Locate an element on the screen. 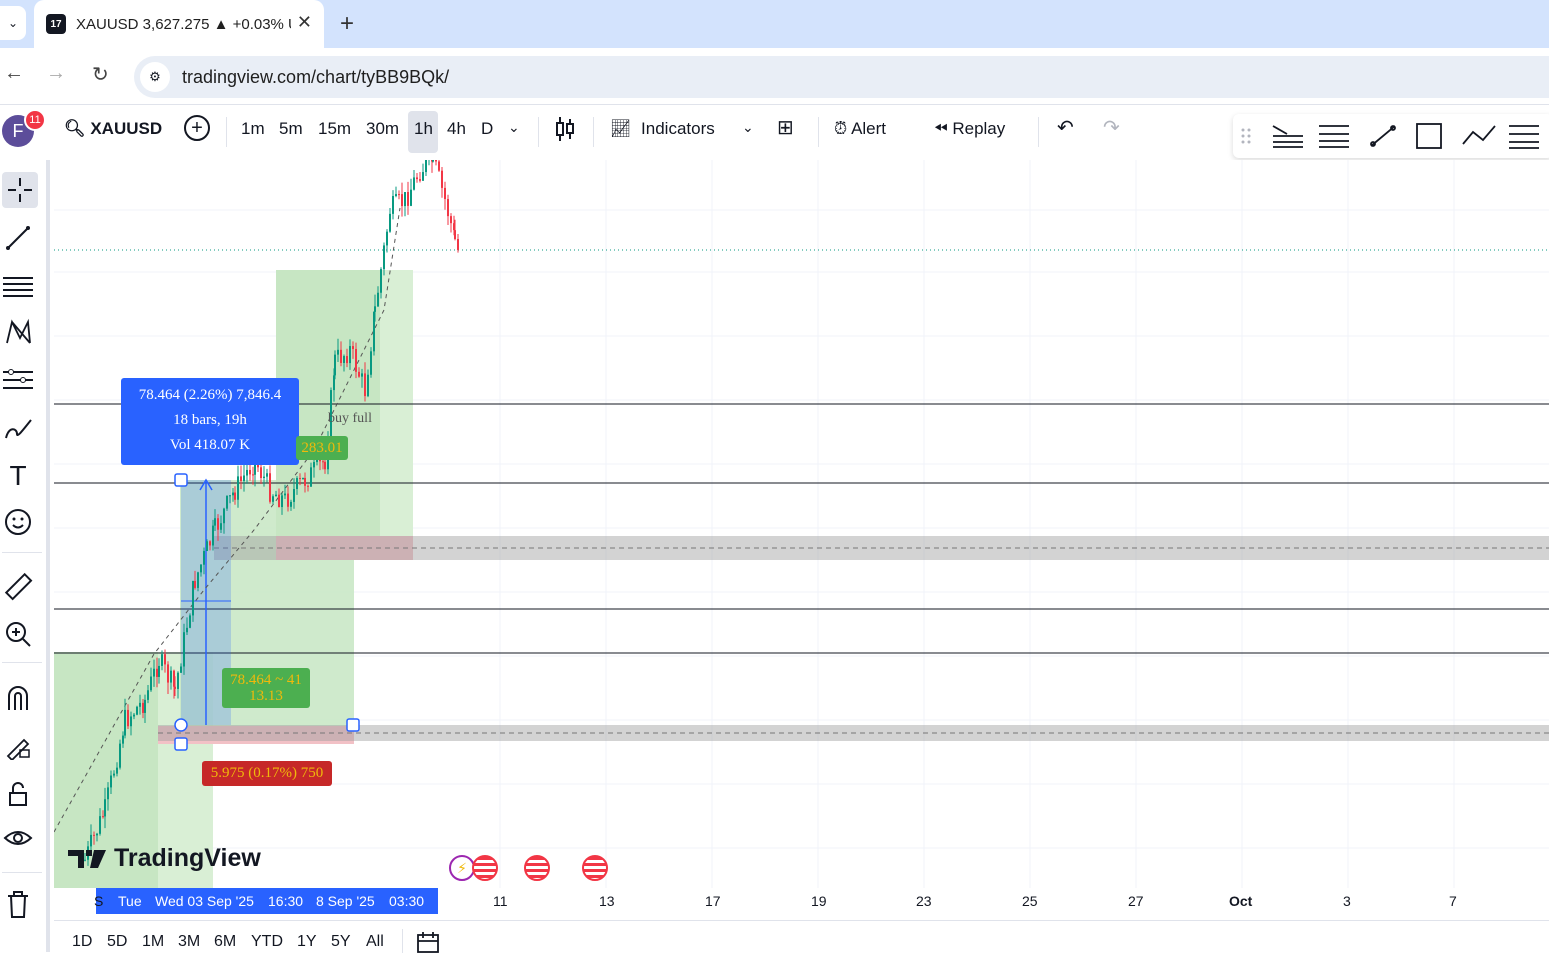  lock-all-drawings-icon is located at coordinates (18, 794).